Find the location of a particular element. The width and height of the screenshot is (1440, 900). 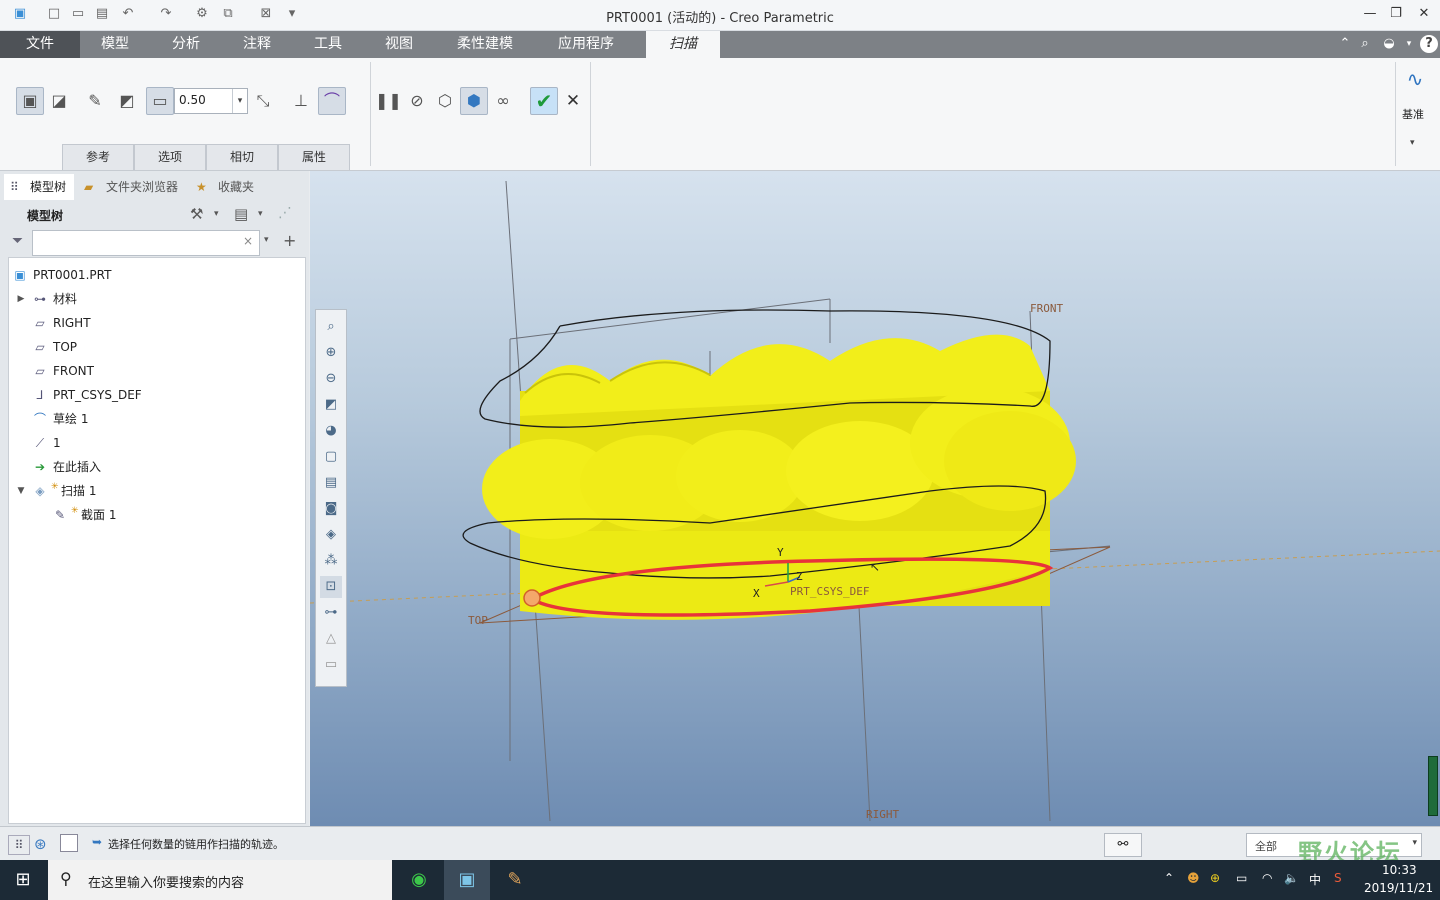

variable-section-button: ⌒ is located at coordinates (332, 101).